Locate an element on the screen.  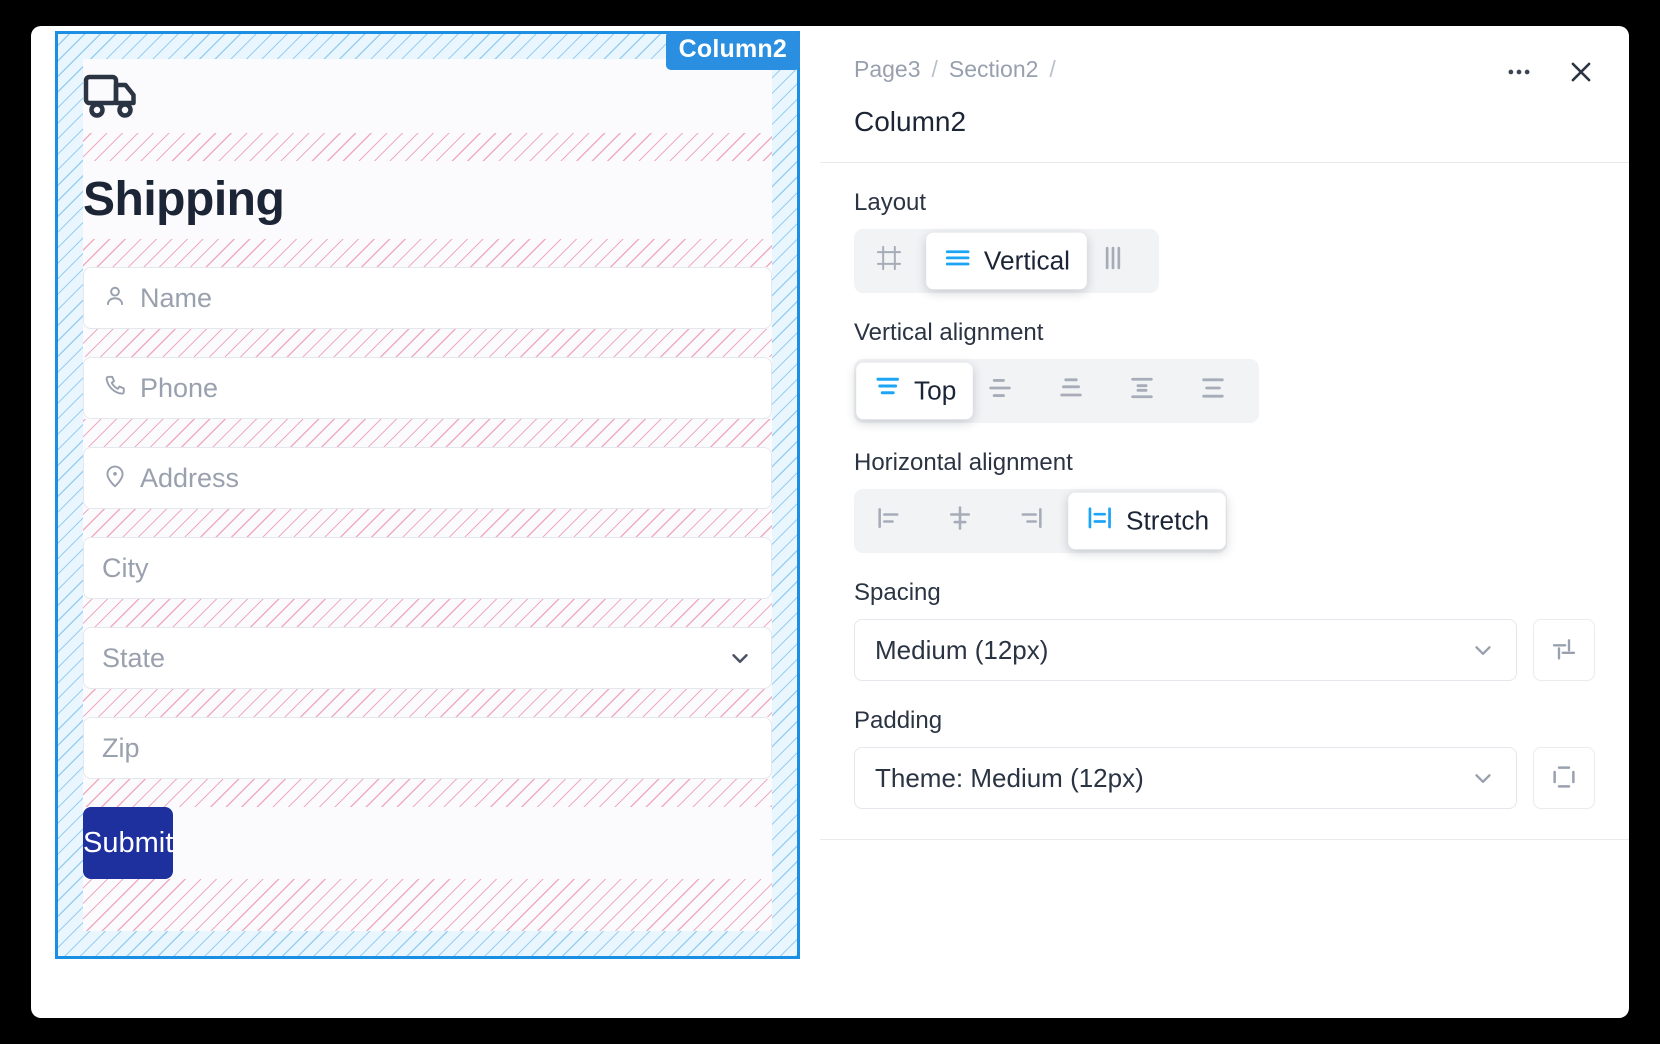
breadcrumb: Page3 / Section2 / is located at coordinates (1224, 69).